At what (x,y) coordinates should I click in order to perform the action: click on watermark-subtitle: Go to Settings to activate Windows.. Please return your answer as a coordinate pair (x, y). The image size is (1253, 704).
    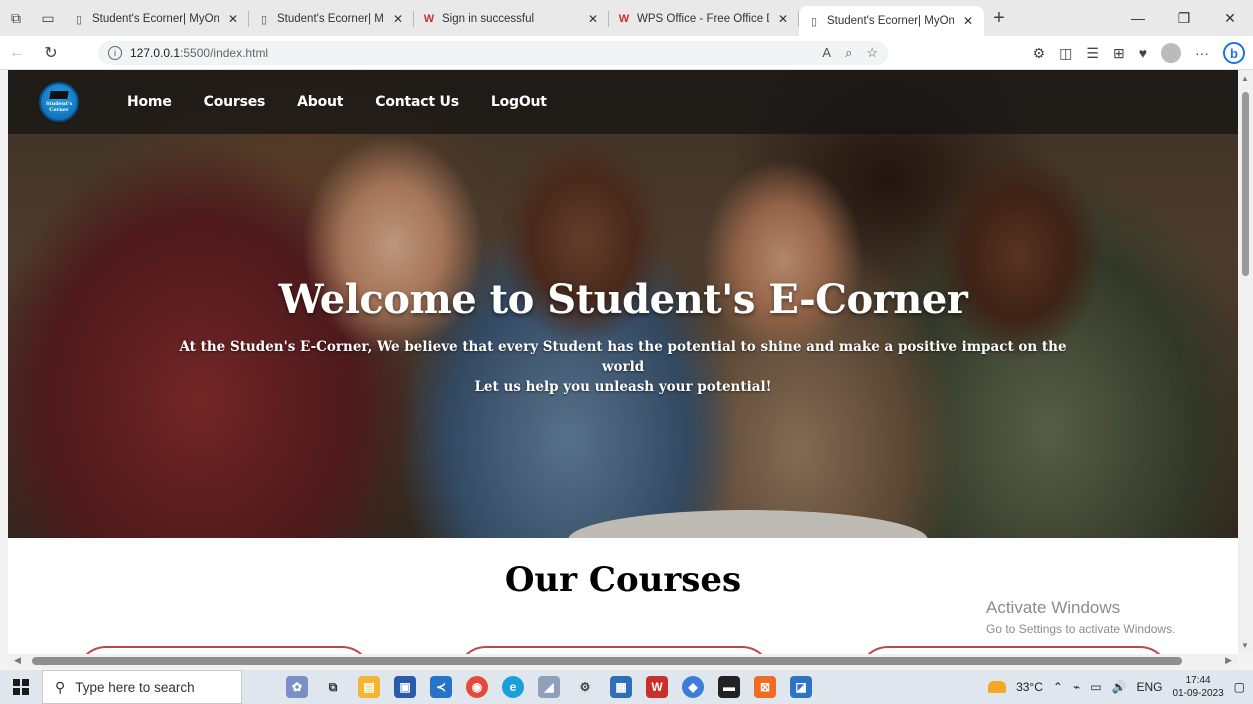
    Looking at the image, I should click on (1081, 629).